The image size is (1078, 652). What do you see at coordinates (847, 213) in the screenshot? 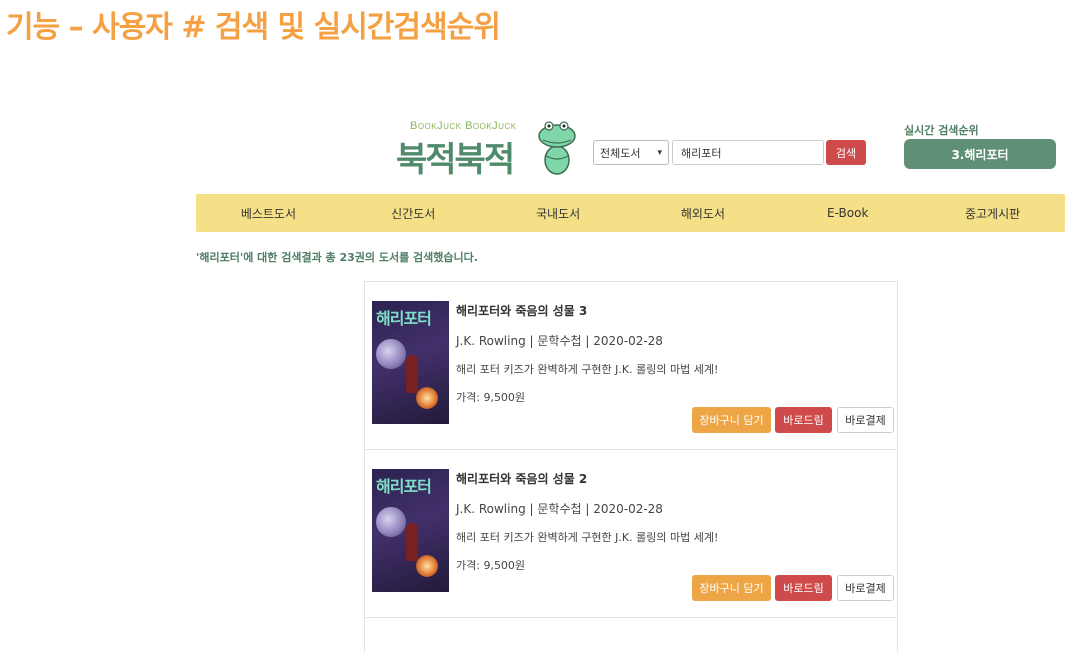
I see `nav-item-ebook: E-Book` at bounding box center [847, 213].